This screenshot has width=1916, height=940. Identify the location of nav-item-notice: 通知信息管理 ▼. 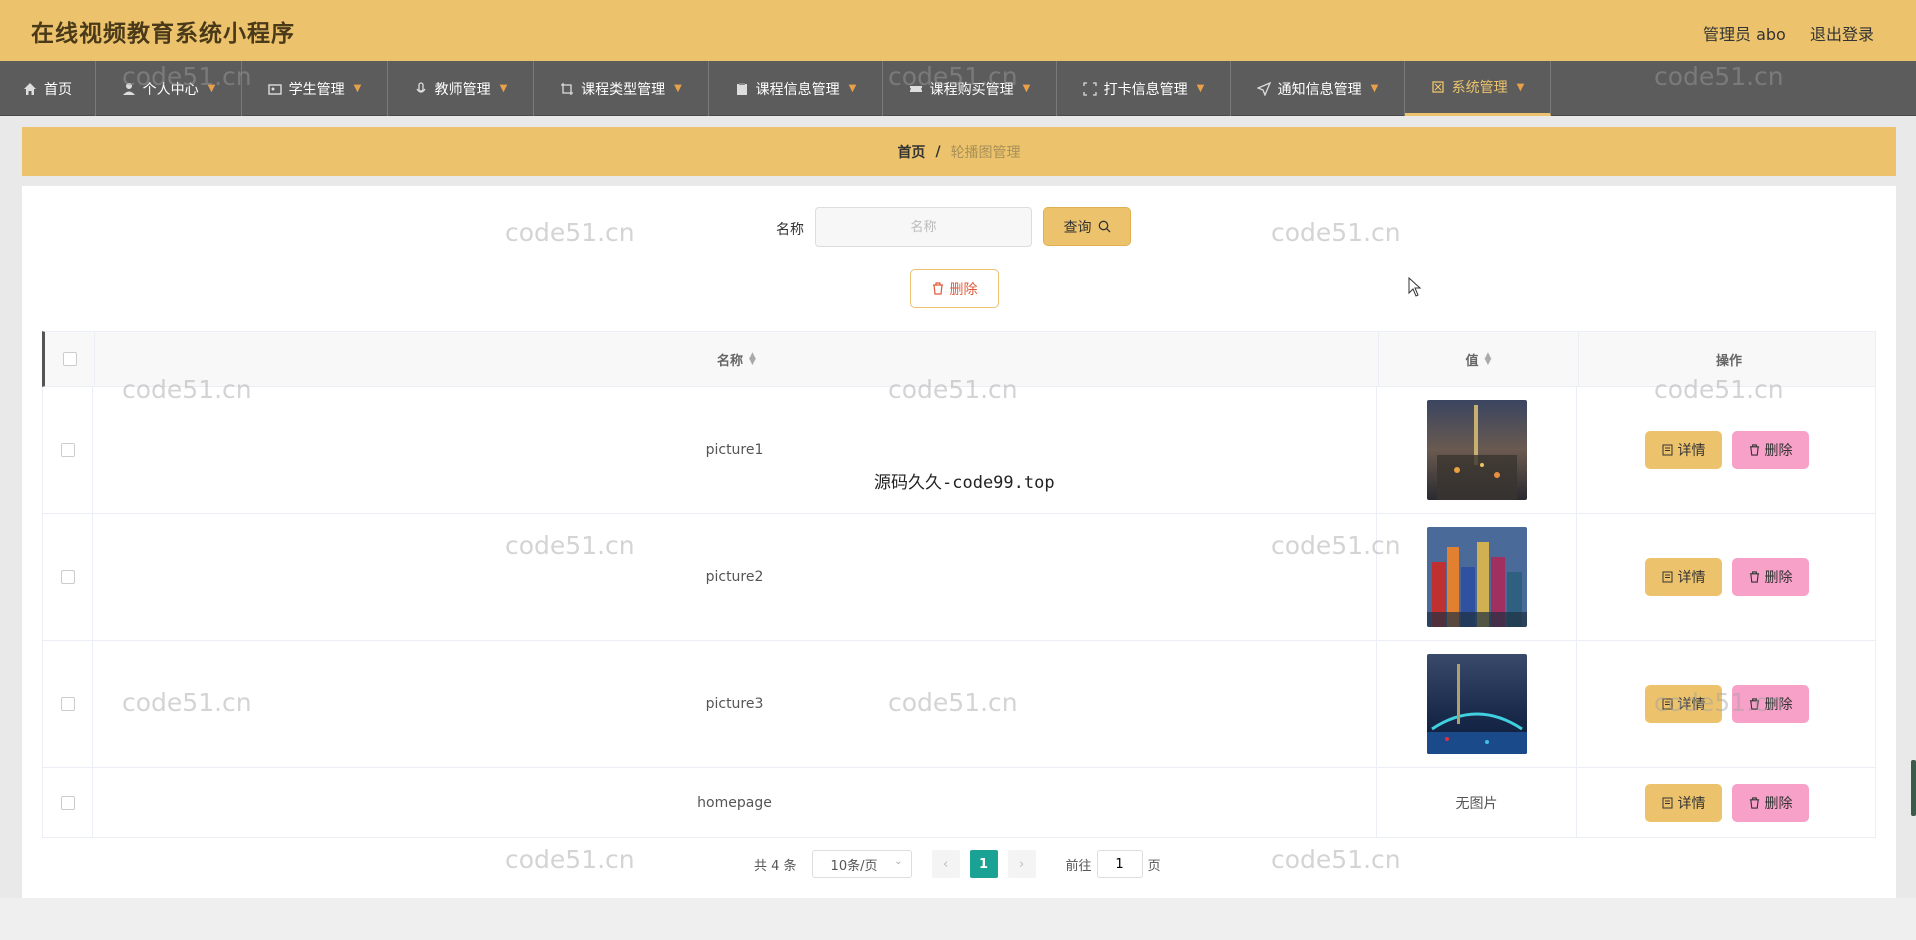
(1318, 88).